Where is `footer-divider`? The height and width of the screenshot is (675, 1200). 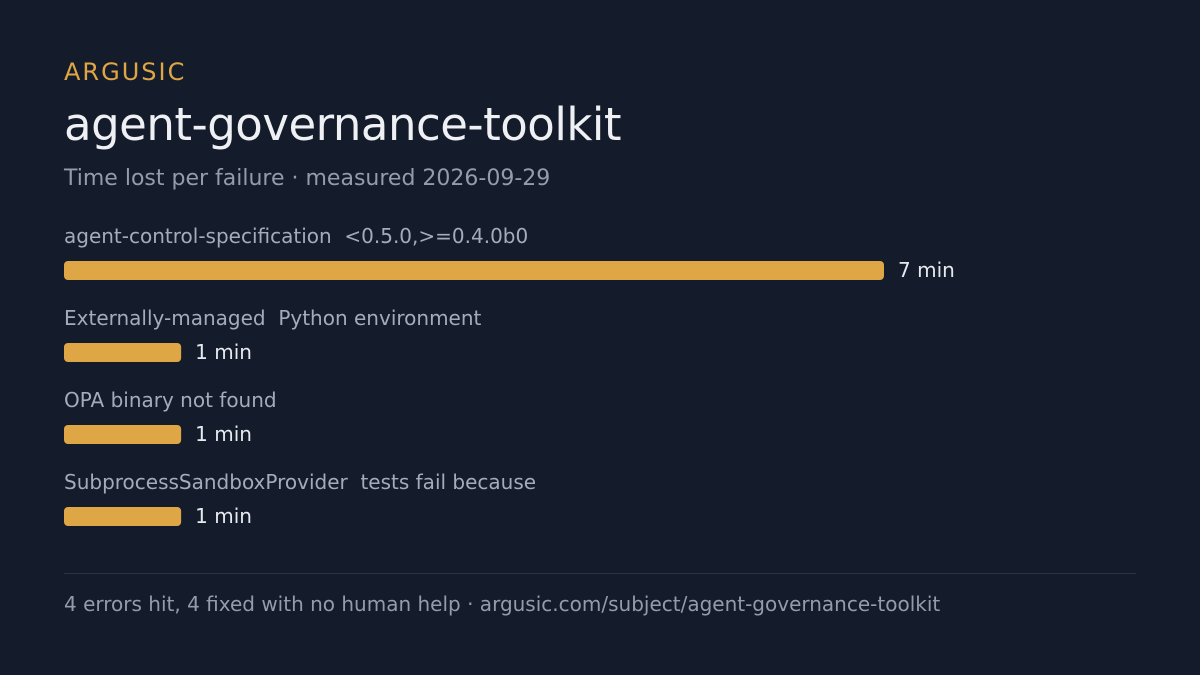 footer-divider is located at coordinates (600, 573).